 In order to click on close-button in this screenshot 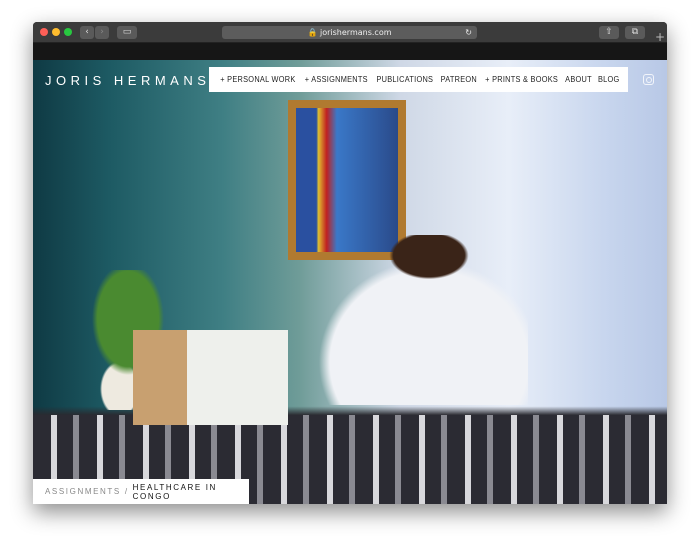, I will do `click(44, 32)`.